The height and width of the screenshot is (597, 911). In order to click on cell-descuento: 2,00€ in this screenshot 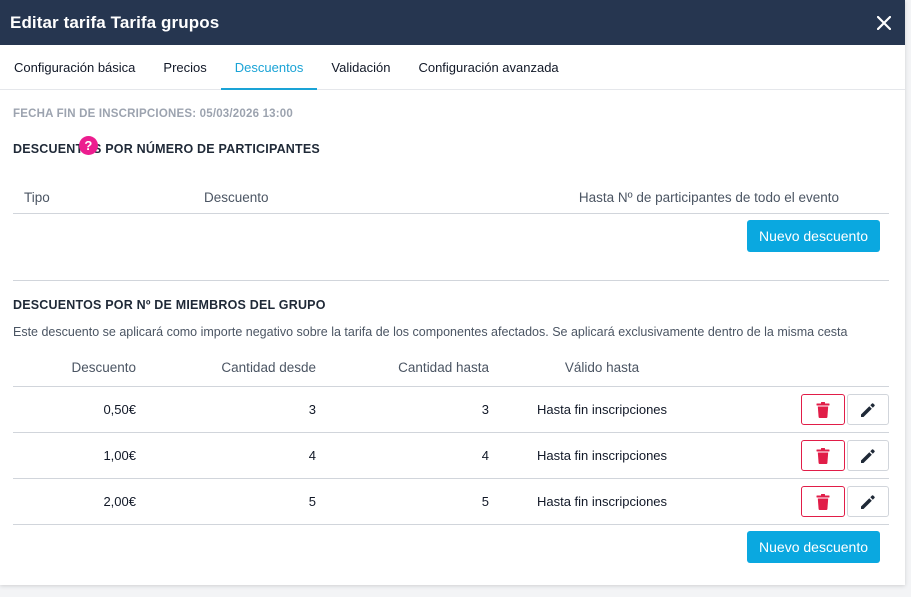, I will do `click(119, 501)`.